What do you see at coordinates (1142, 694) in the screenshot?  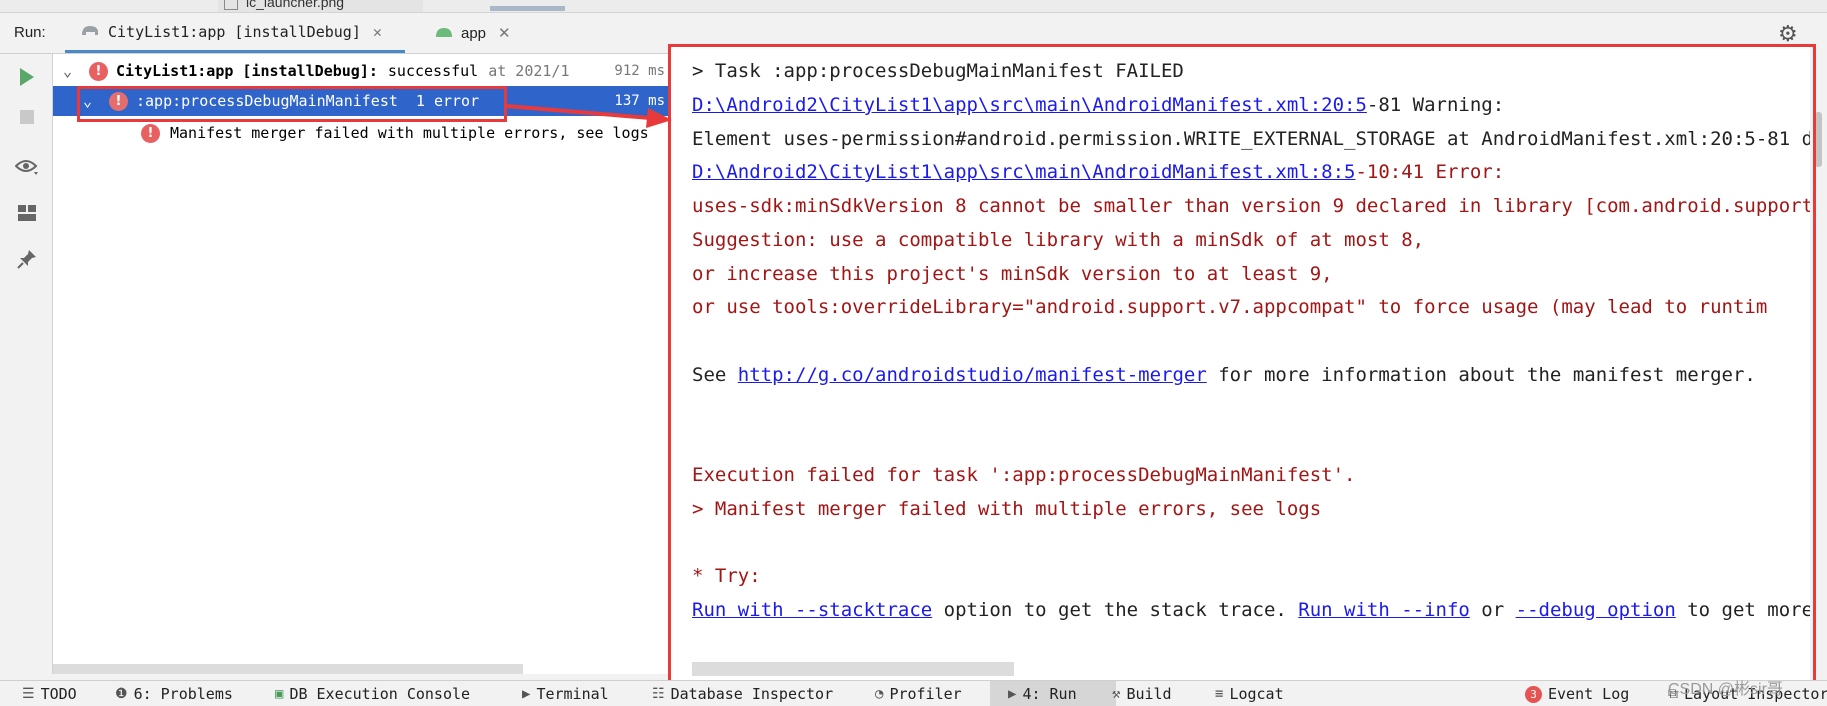 I see `build-button: ⚒ Build` at bounding box center [1142, 694].